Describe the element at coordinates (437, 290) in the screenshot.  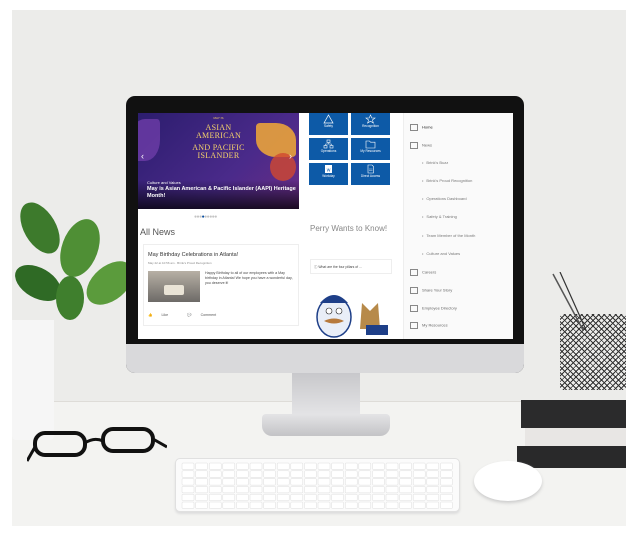
I see `nav-label: Share Your Story` at that location.